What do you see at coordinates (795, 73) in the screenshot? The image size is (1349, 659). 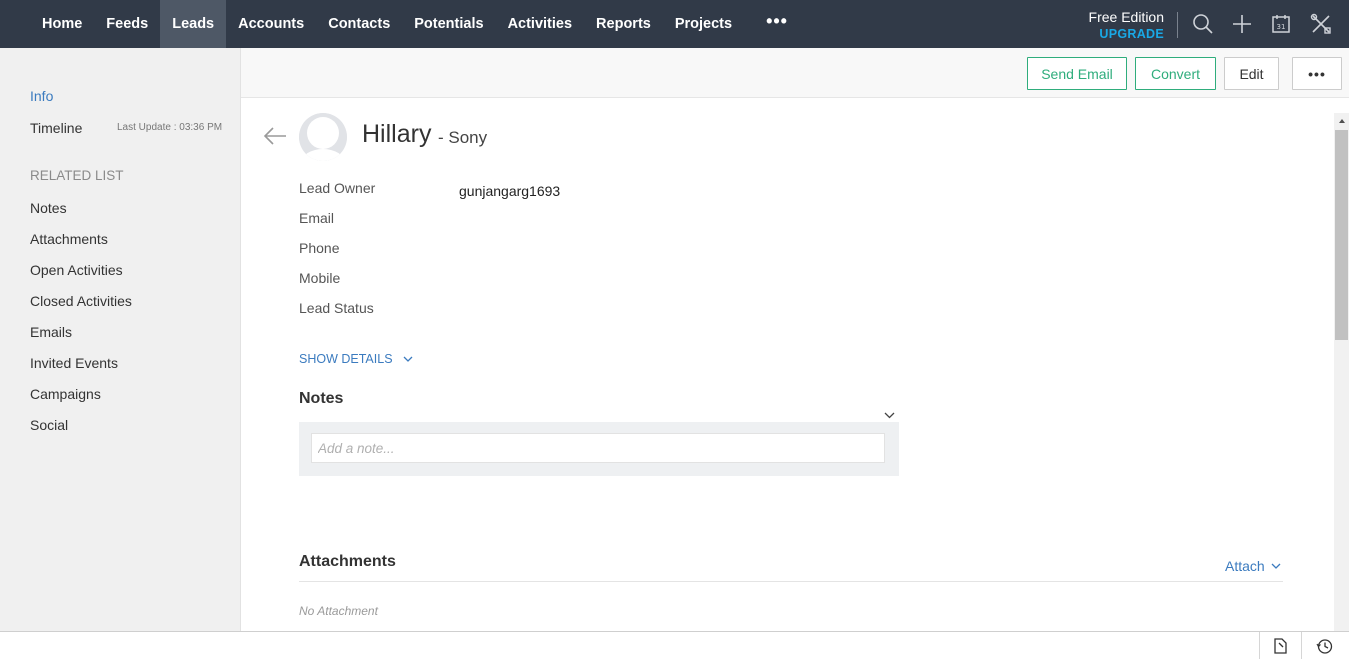 I see `action-bar: Send Email Convert Edit •••` at bounding box center [795, 73].